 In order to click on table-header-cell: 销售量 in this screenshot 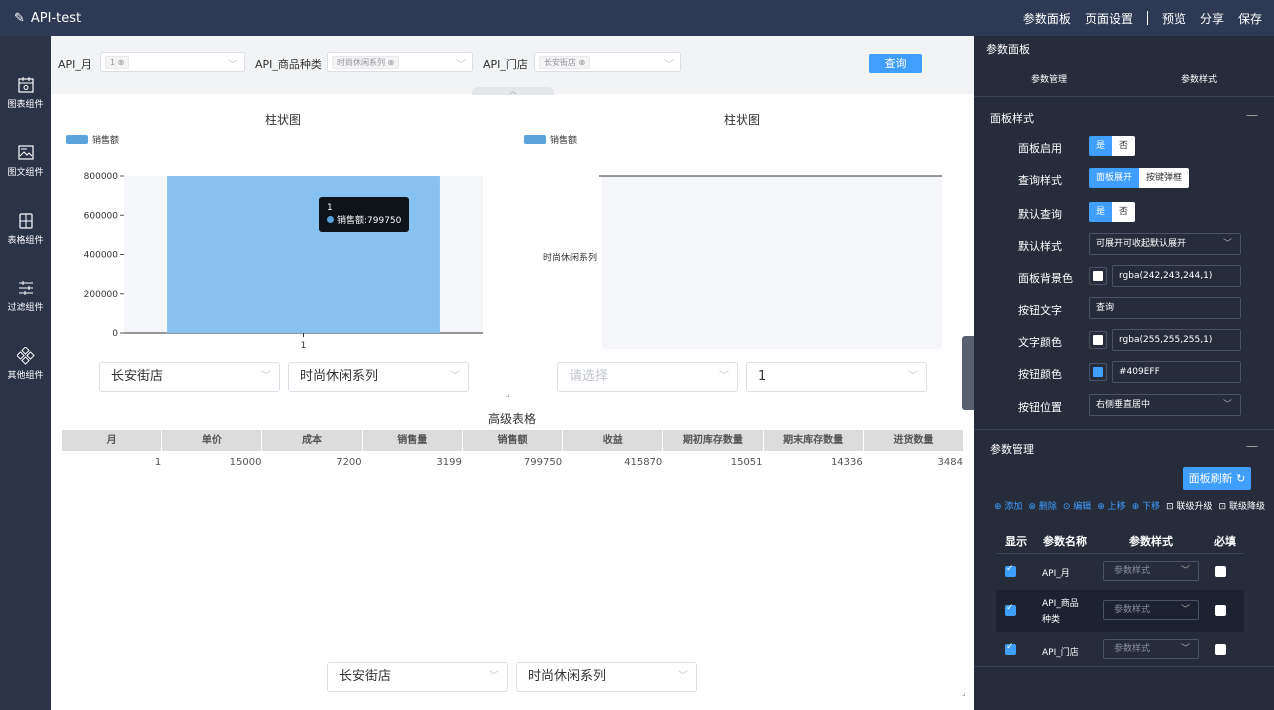, I will do `click(413, 440)`.